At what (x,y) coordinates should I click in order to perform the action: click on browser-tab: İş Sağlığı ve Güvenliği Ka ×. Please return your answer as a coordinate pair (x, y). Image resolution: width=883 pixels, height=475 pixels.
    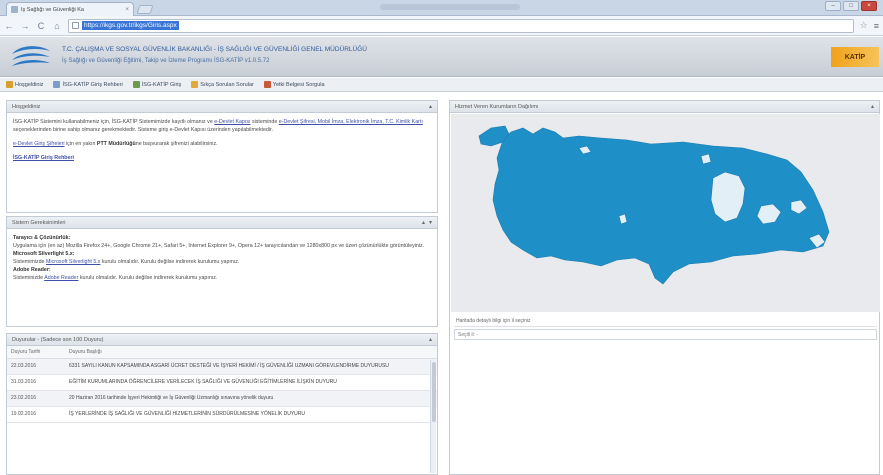
    Looking at the image, I should click on (70, 9).